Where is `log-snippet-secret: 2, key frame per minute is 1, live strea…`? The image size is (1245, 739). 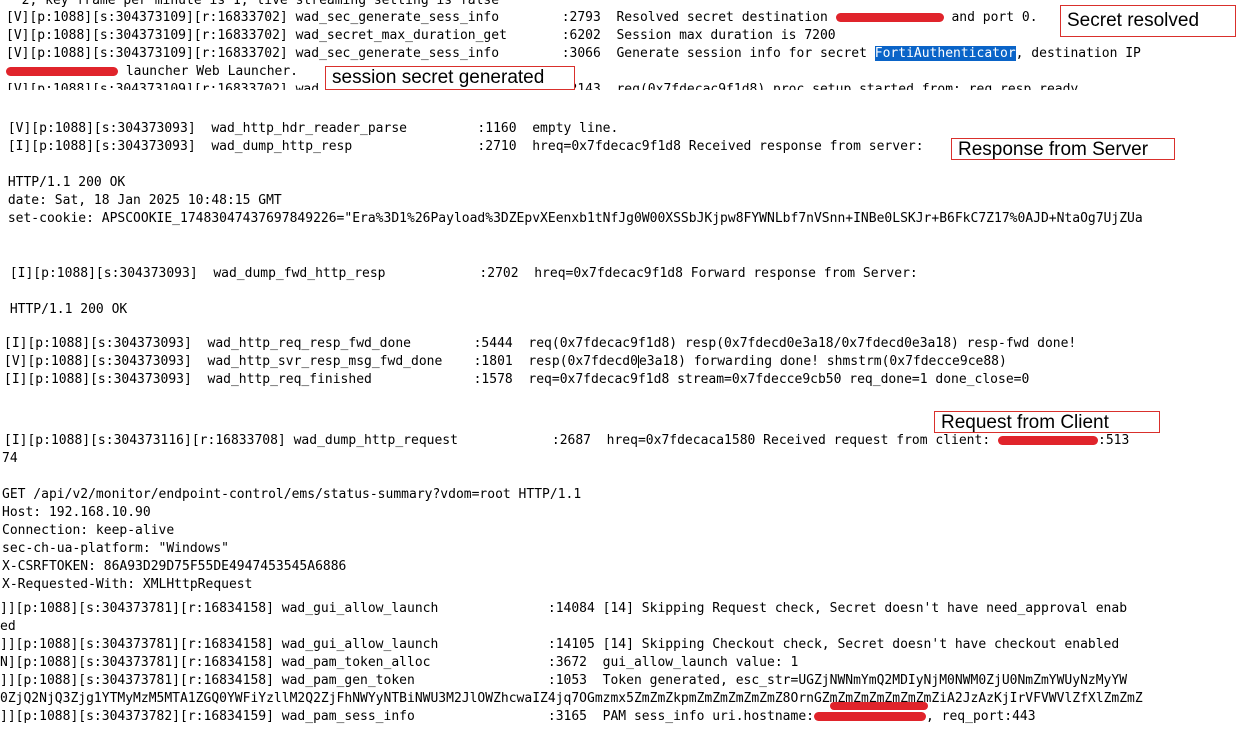 log-snippet-secret: 2, key frame per minute is 1, live strea… is located at coordinates (622, 45).